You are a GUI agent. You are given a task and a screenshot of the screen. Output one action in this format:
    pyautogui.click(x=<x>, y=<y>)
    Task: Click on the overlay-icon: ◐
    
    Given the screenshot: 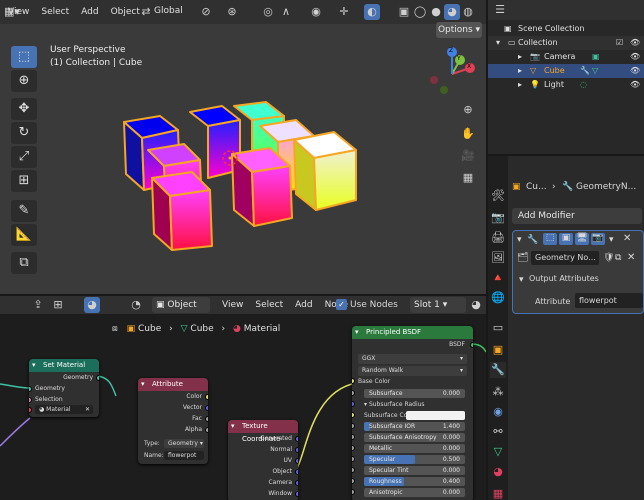 What is the action you would take?
    pyautogui.click(x=372, y=12)
    